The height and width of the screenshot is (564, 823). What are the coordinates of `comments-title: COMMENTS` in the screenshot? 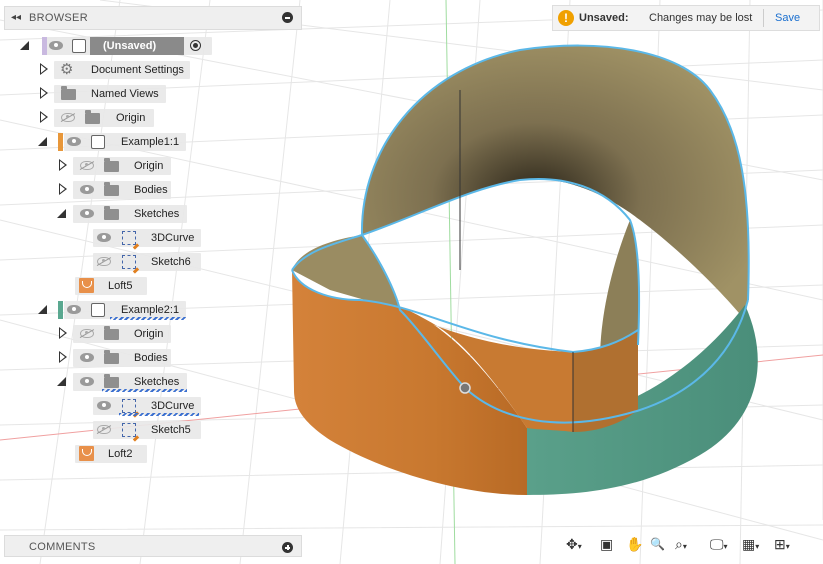 It's located at (62, 547).